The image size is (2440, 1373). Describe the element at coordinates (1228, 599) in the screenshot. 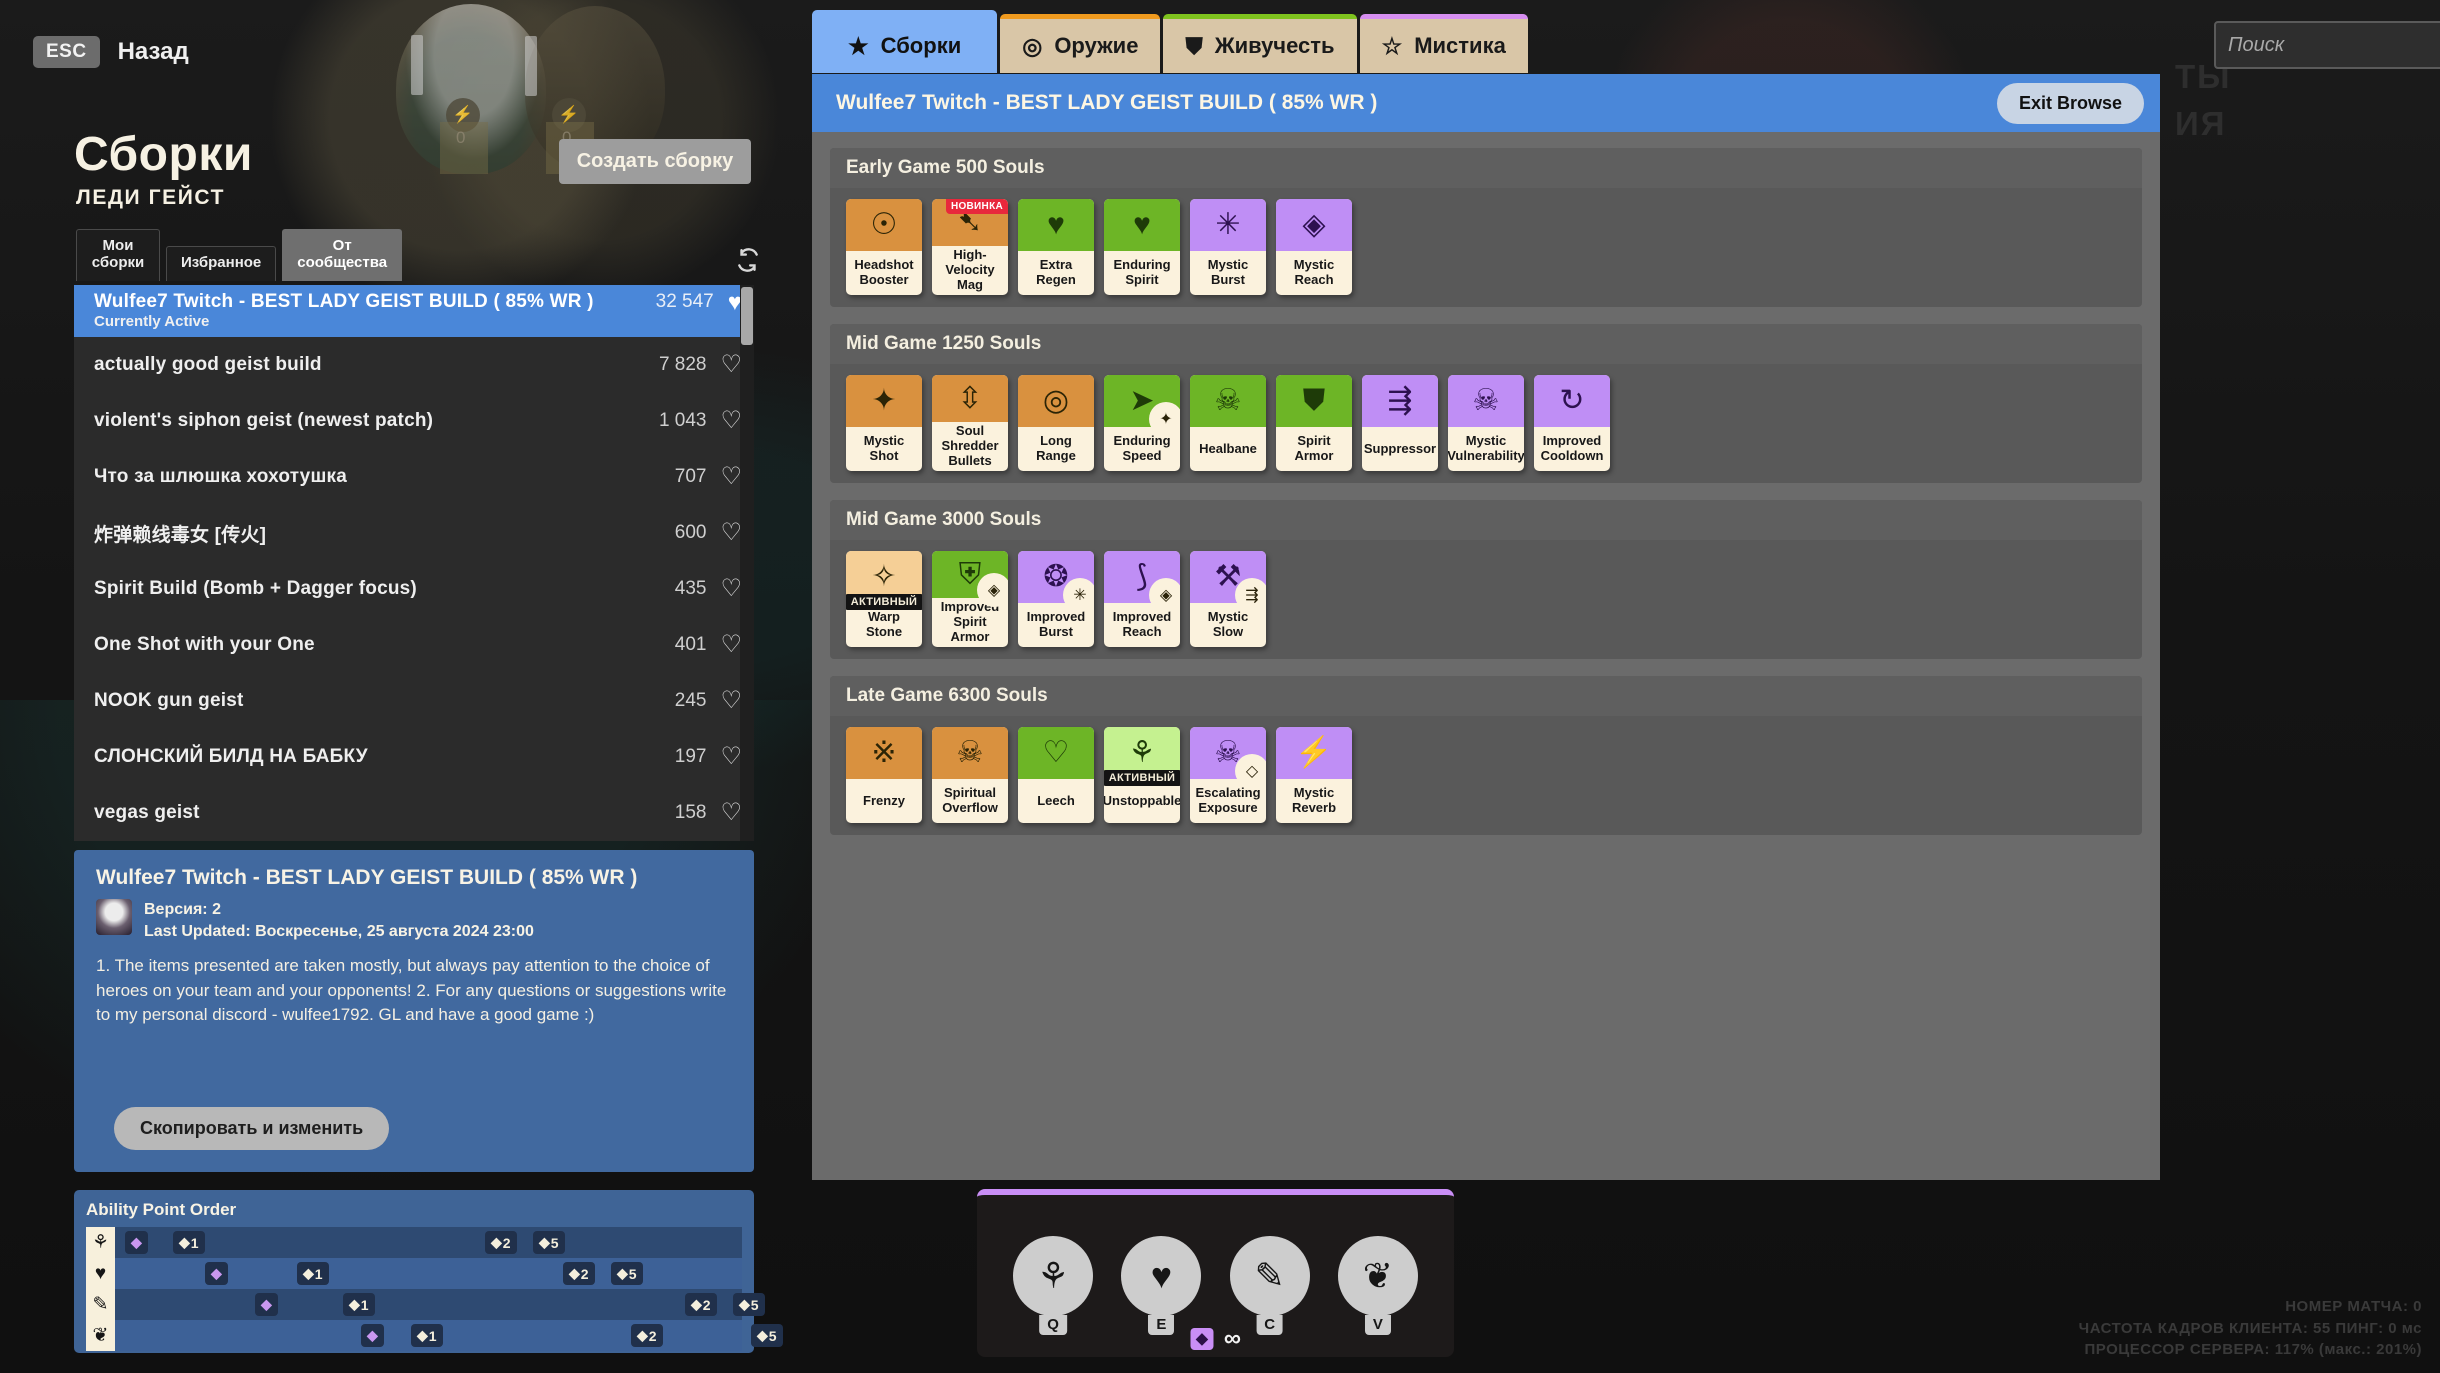

I see `item-card: ⚒ ⇶ Mystic Slow` at that location.